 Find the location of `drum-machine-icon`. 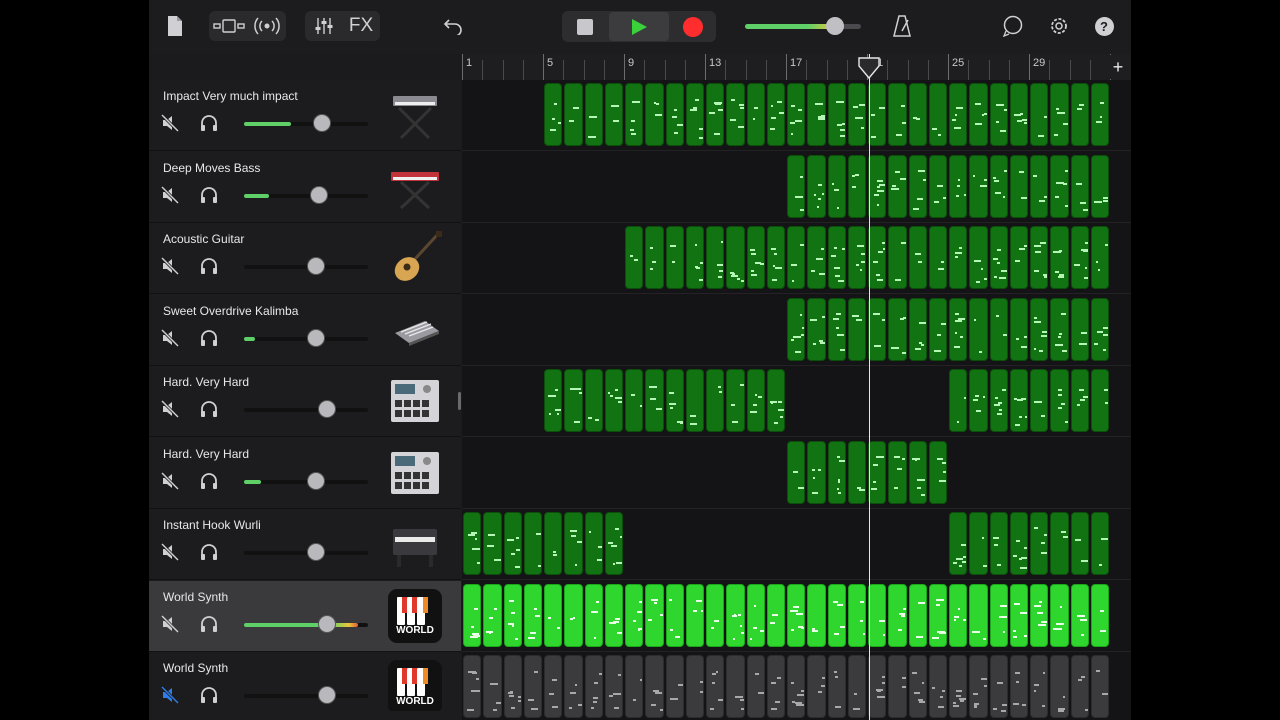

drum-machine-icon is located at coordinates (415, 401).